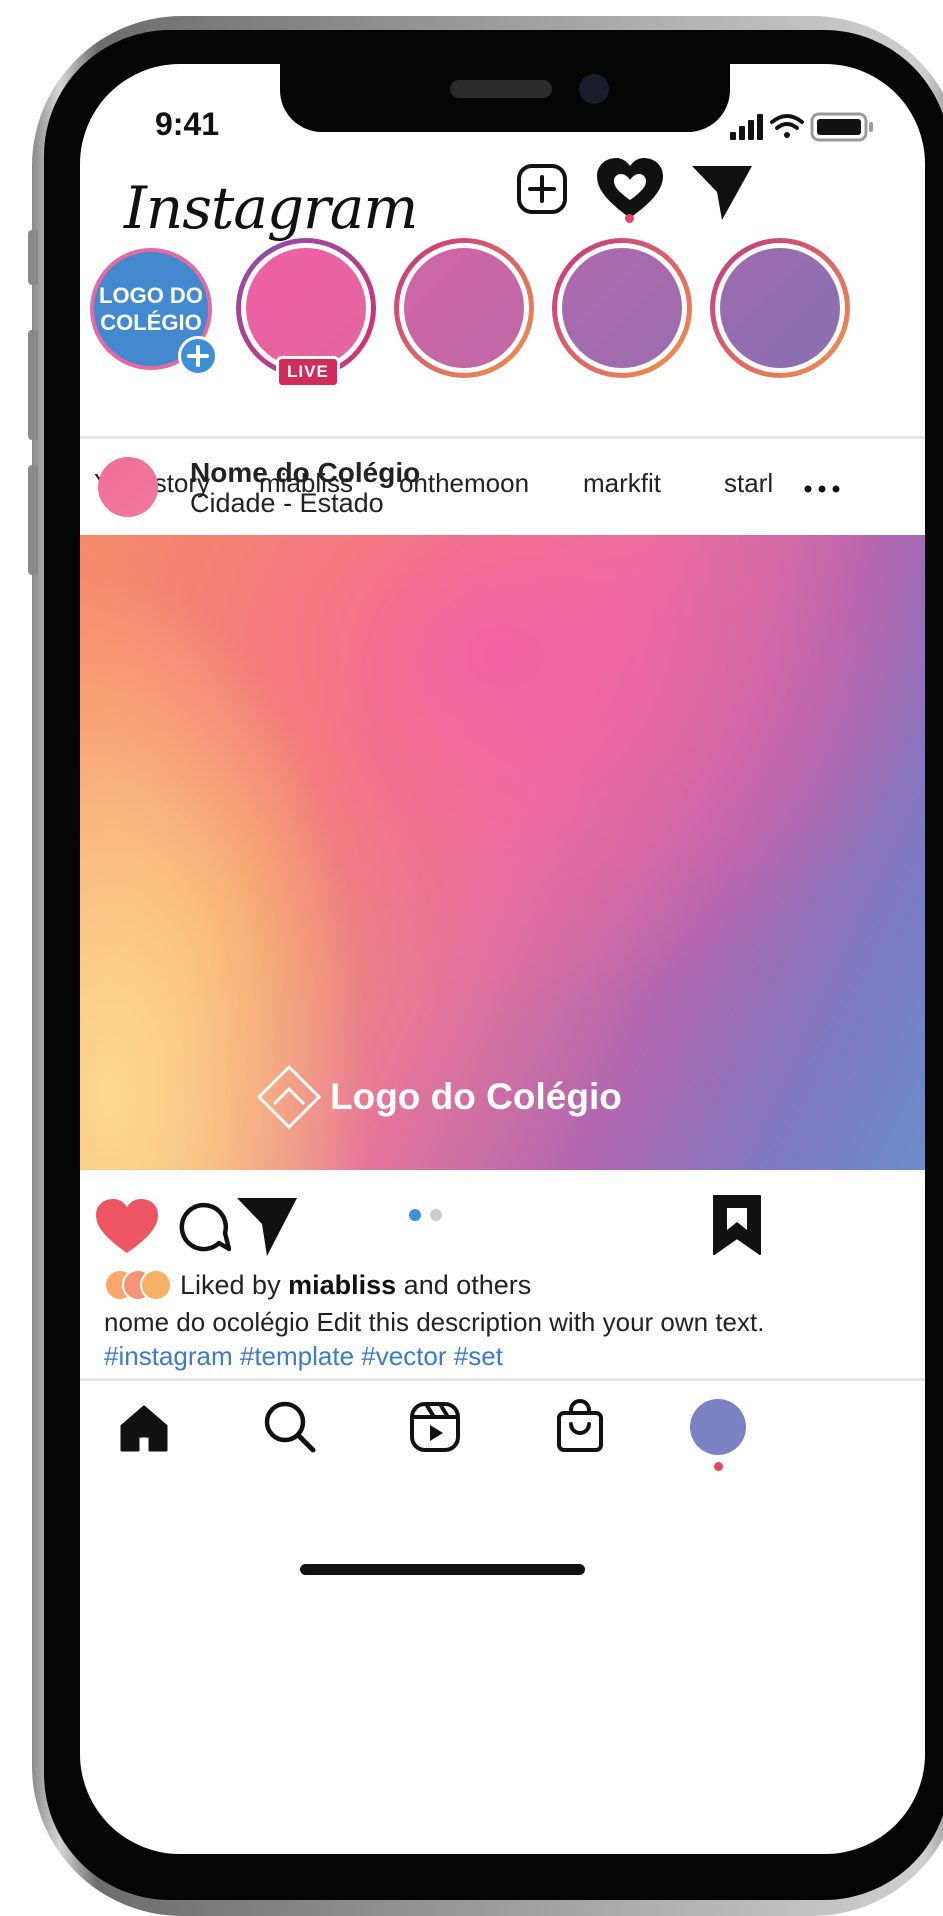  What do you see at coordinates (33, 257) in the screenshot?
I see `mute-switch` at bounding box center [33, 257].